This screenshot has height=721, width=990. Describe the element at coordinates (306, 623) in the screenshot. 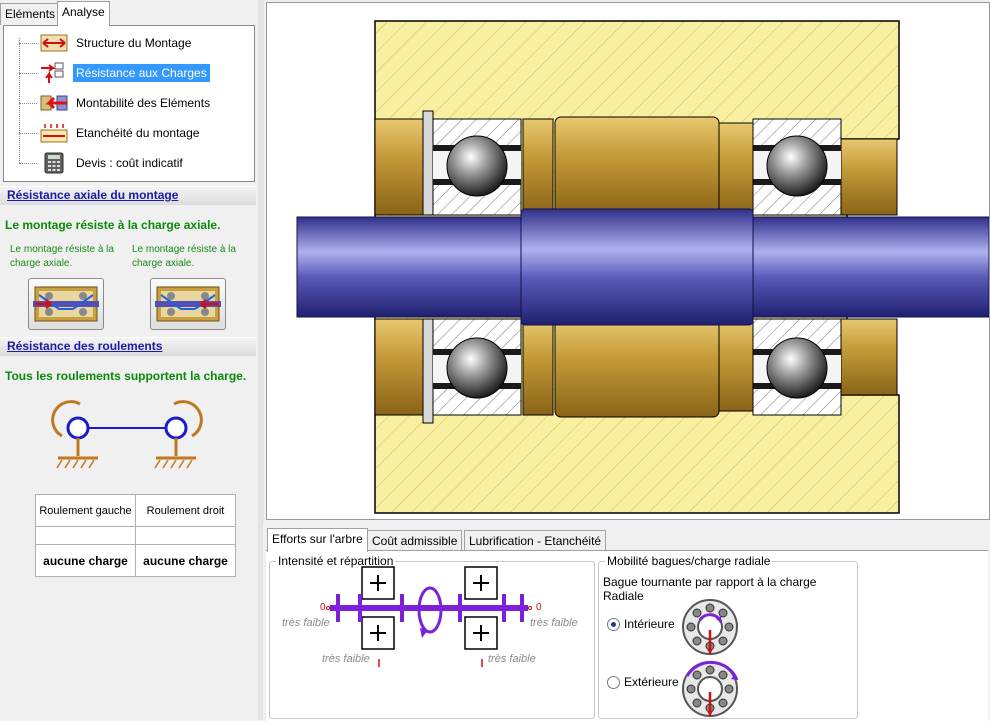

I see `tres-faible-left: très faible` at that location.